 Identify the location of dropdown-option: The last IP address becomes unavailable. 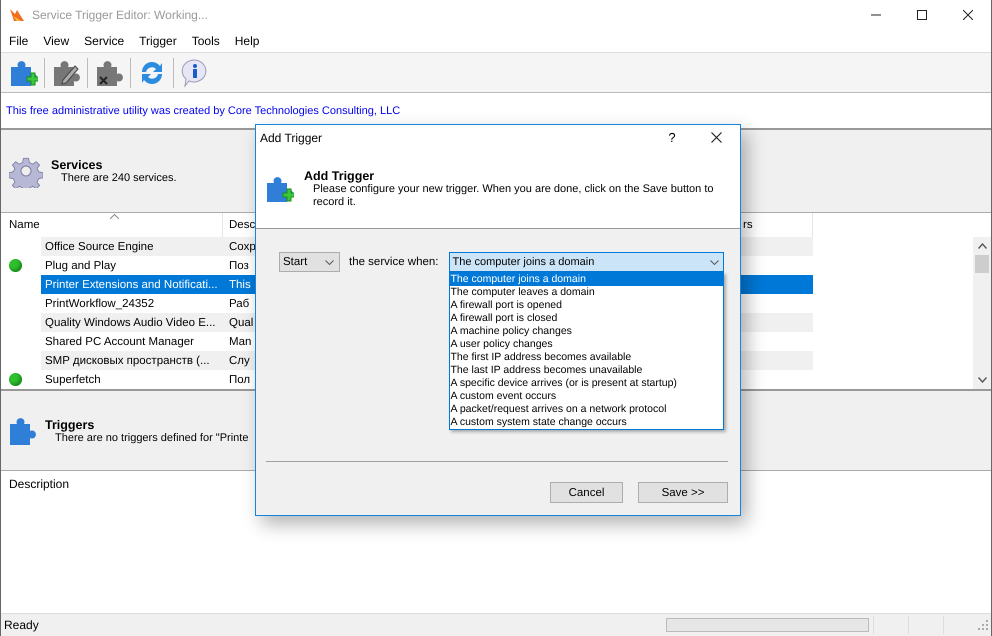
(586, 370).